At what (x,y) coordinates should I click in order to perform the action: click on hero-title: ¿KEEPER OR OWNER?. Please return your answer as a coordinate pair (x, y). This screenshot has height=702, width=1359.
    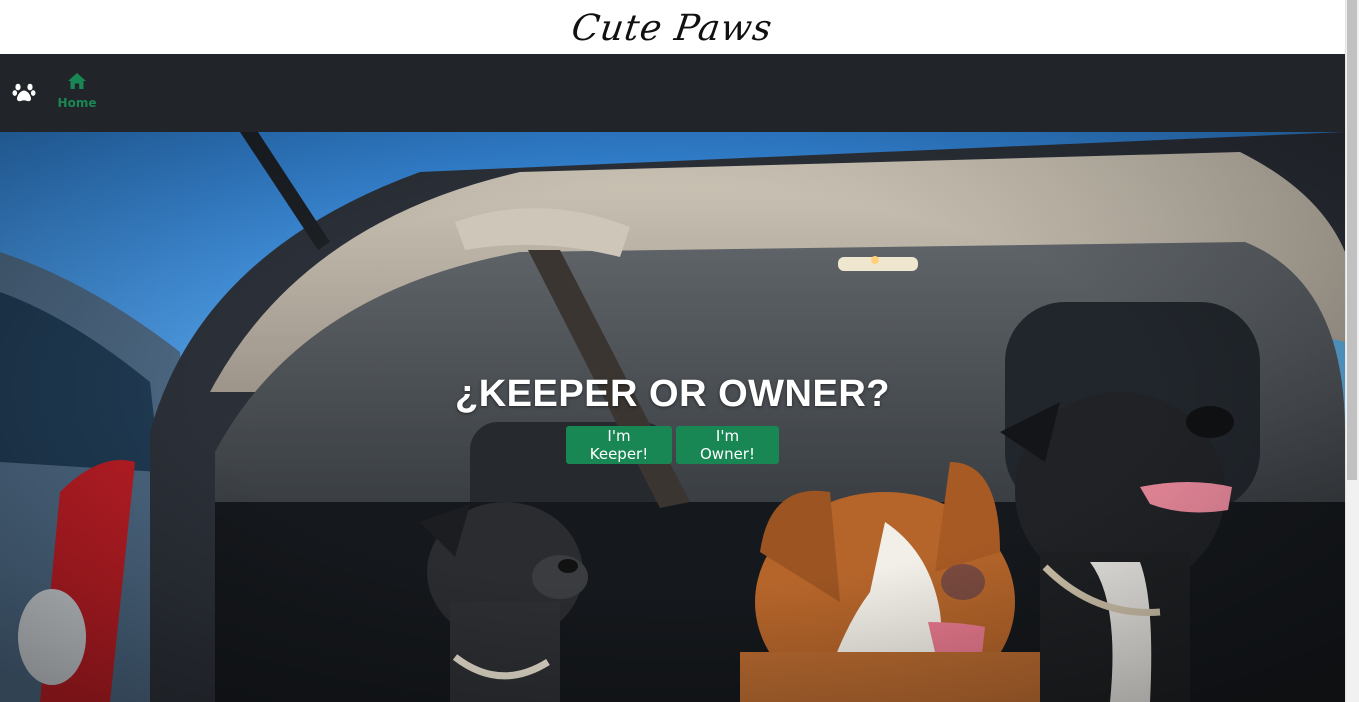
    Looking at the image, I should click on (672, 394).